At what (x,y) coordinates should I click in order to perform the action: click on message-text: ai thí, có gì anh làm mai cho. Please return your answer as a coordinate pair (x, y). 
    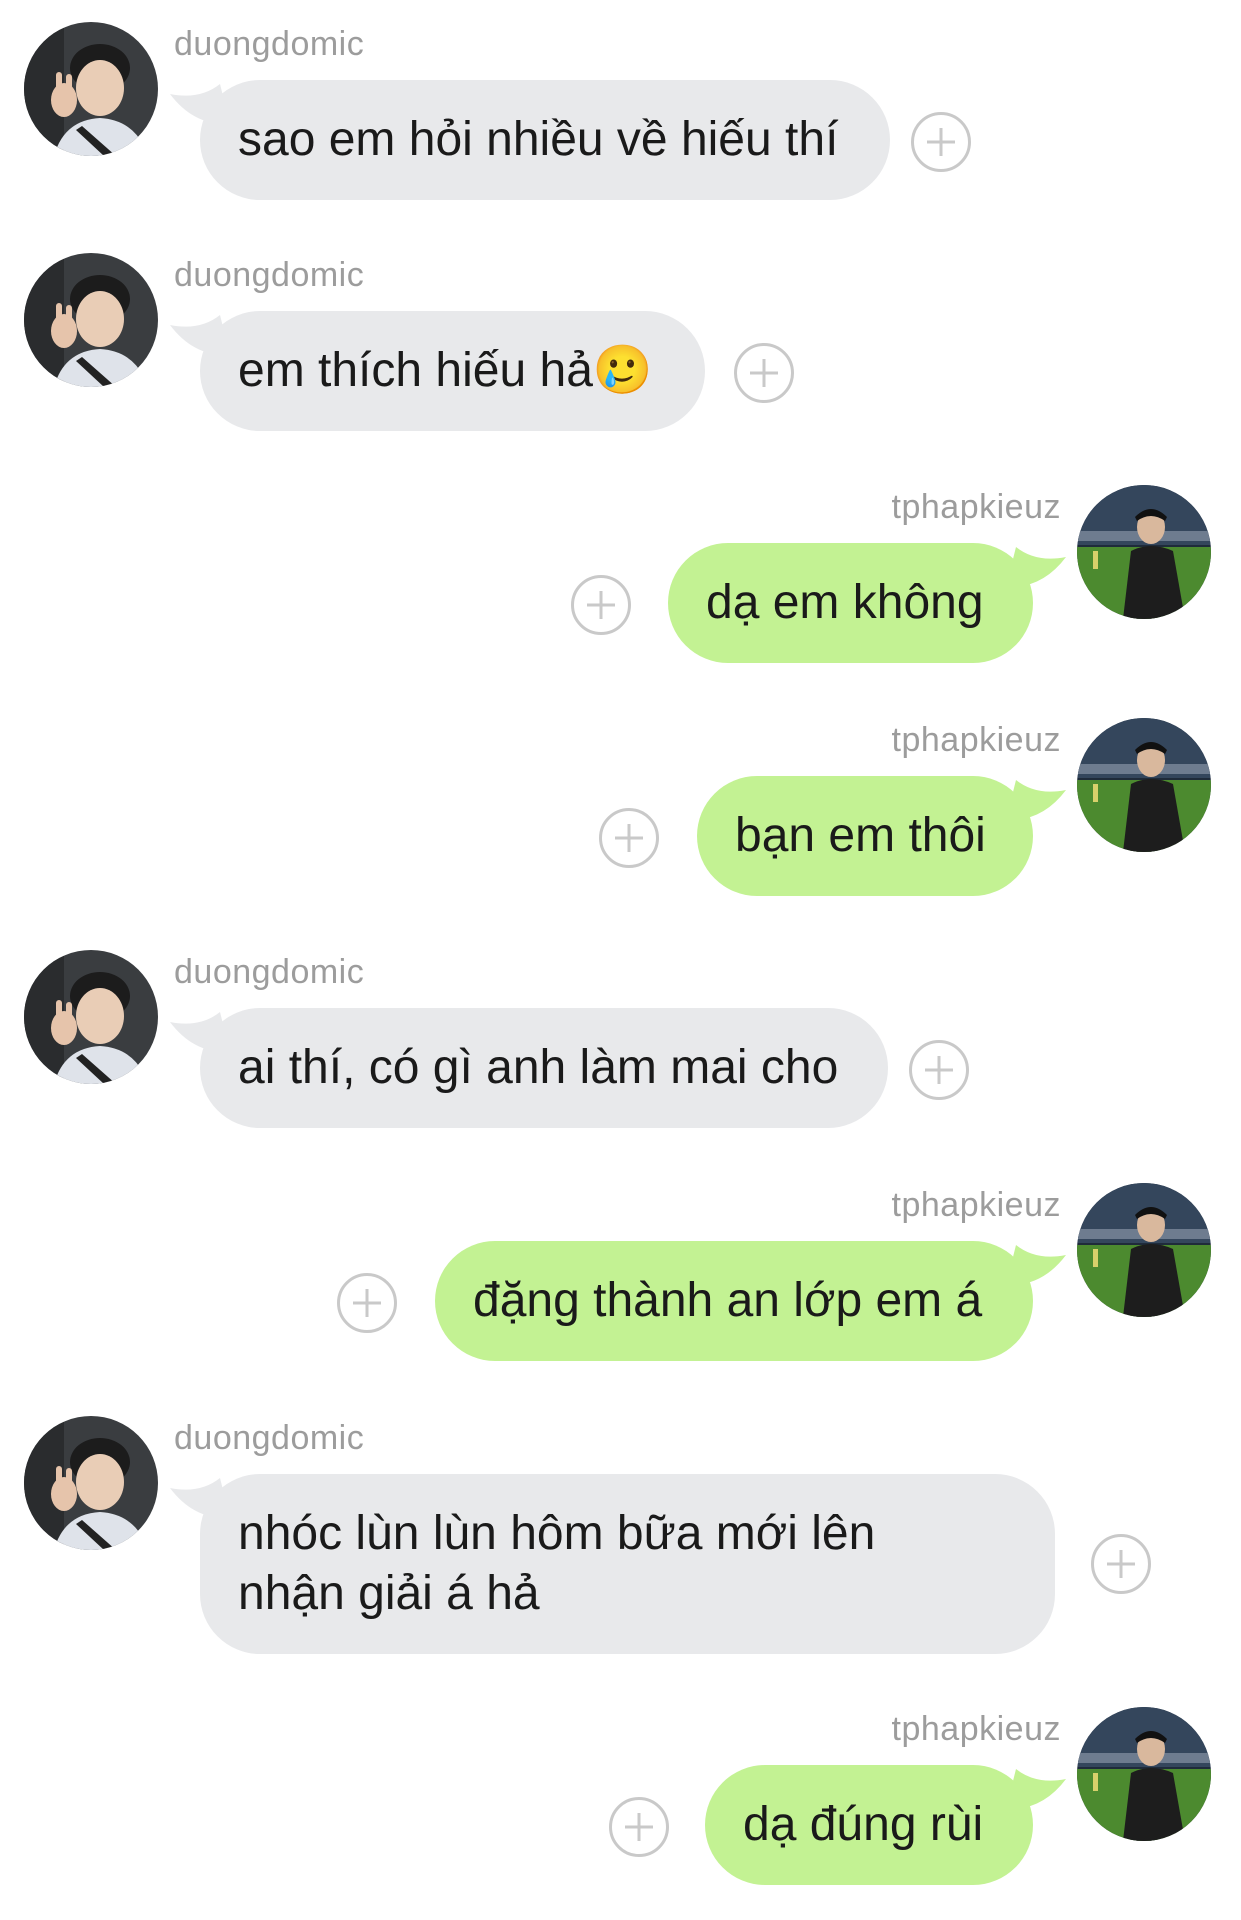
    Looking at the image, I should click on (538, 1067).